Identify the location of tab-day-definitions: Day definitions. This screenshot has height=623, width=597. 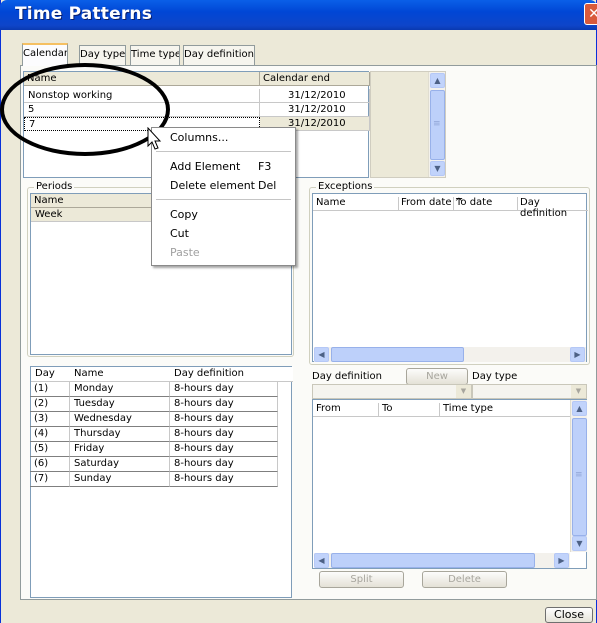
(219, 55).